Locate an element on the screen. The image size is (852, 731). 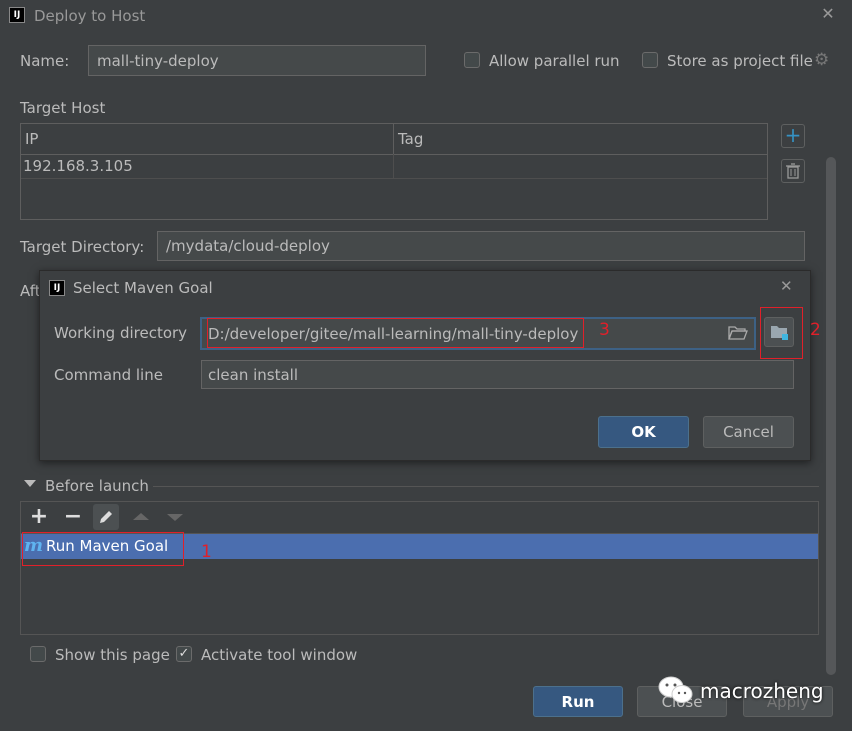
annotation-label-3: 3 is located at coordinates (604, 330).